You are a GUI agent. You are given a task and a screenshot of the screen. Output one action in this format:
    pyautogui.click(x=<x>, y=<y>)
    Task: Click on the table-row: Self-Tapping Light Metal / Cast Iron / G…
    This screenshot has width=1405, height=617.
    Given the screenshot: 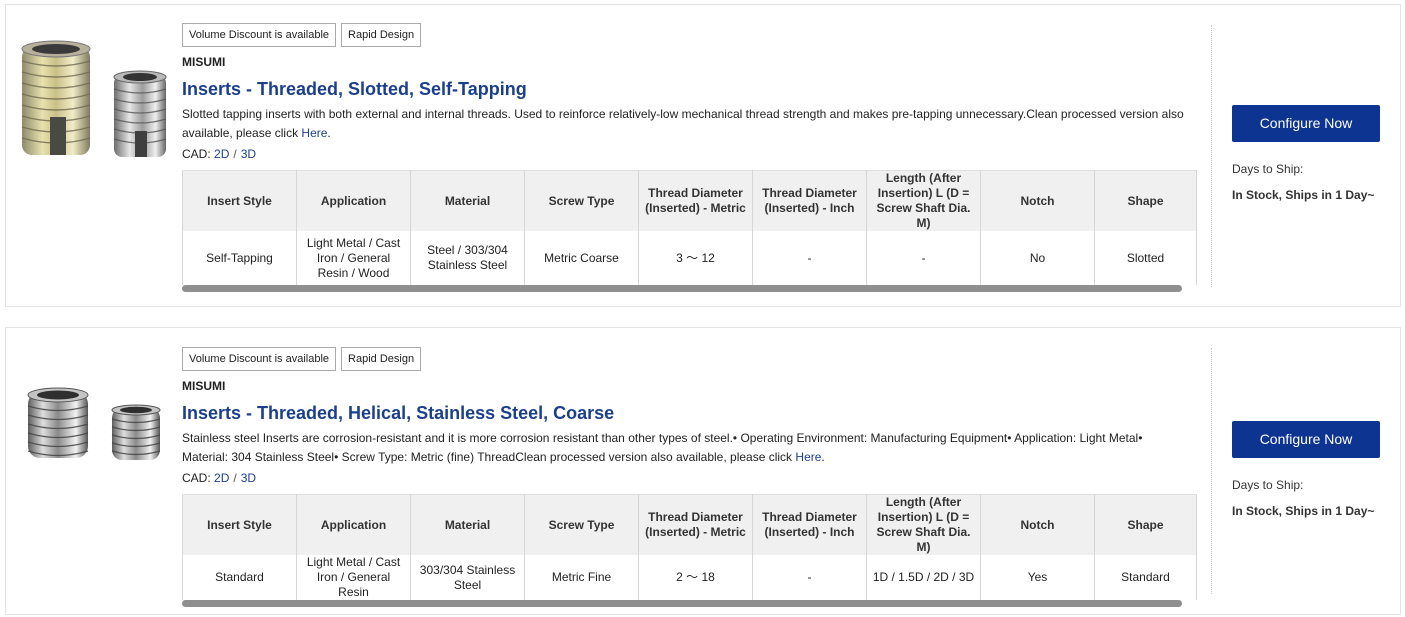 What is the action you would take?
    pyautogui.click(x=689, y=258)
    